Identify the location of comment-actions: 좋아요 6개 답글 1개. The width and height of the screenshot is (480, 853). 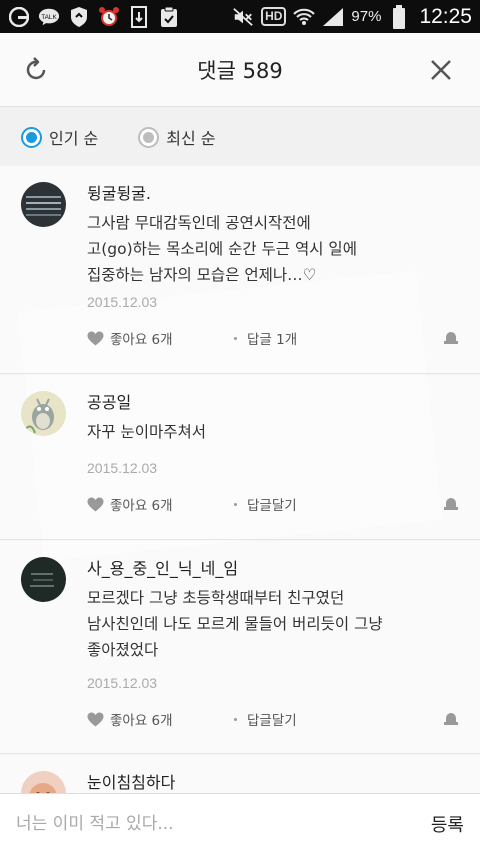
(277, 338).